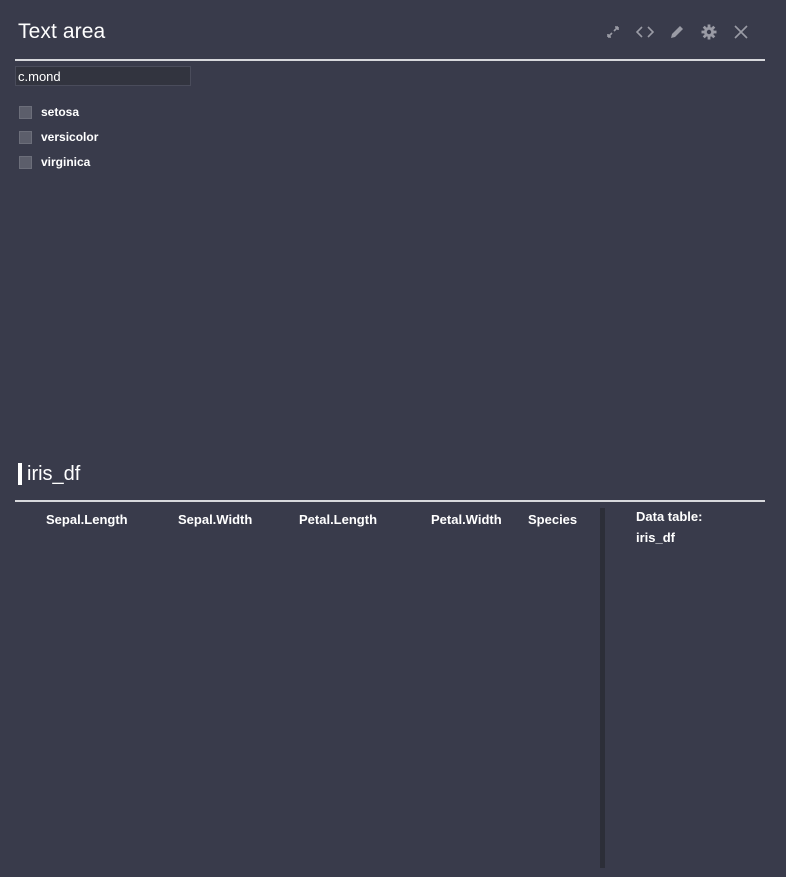  What do you see at coordinates (70, 137) in the screenshot?
I see `checkbox-label: versicolor` at bounding box center [70, 137].